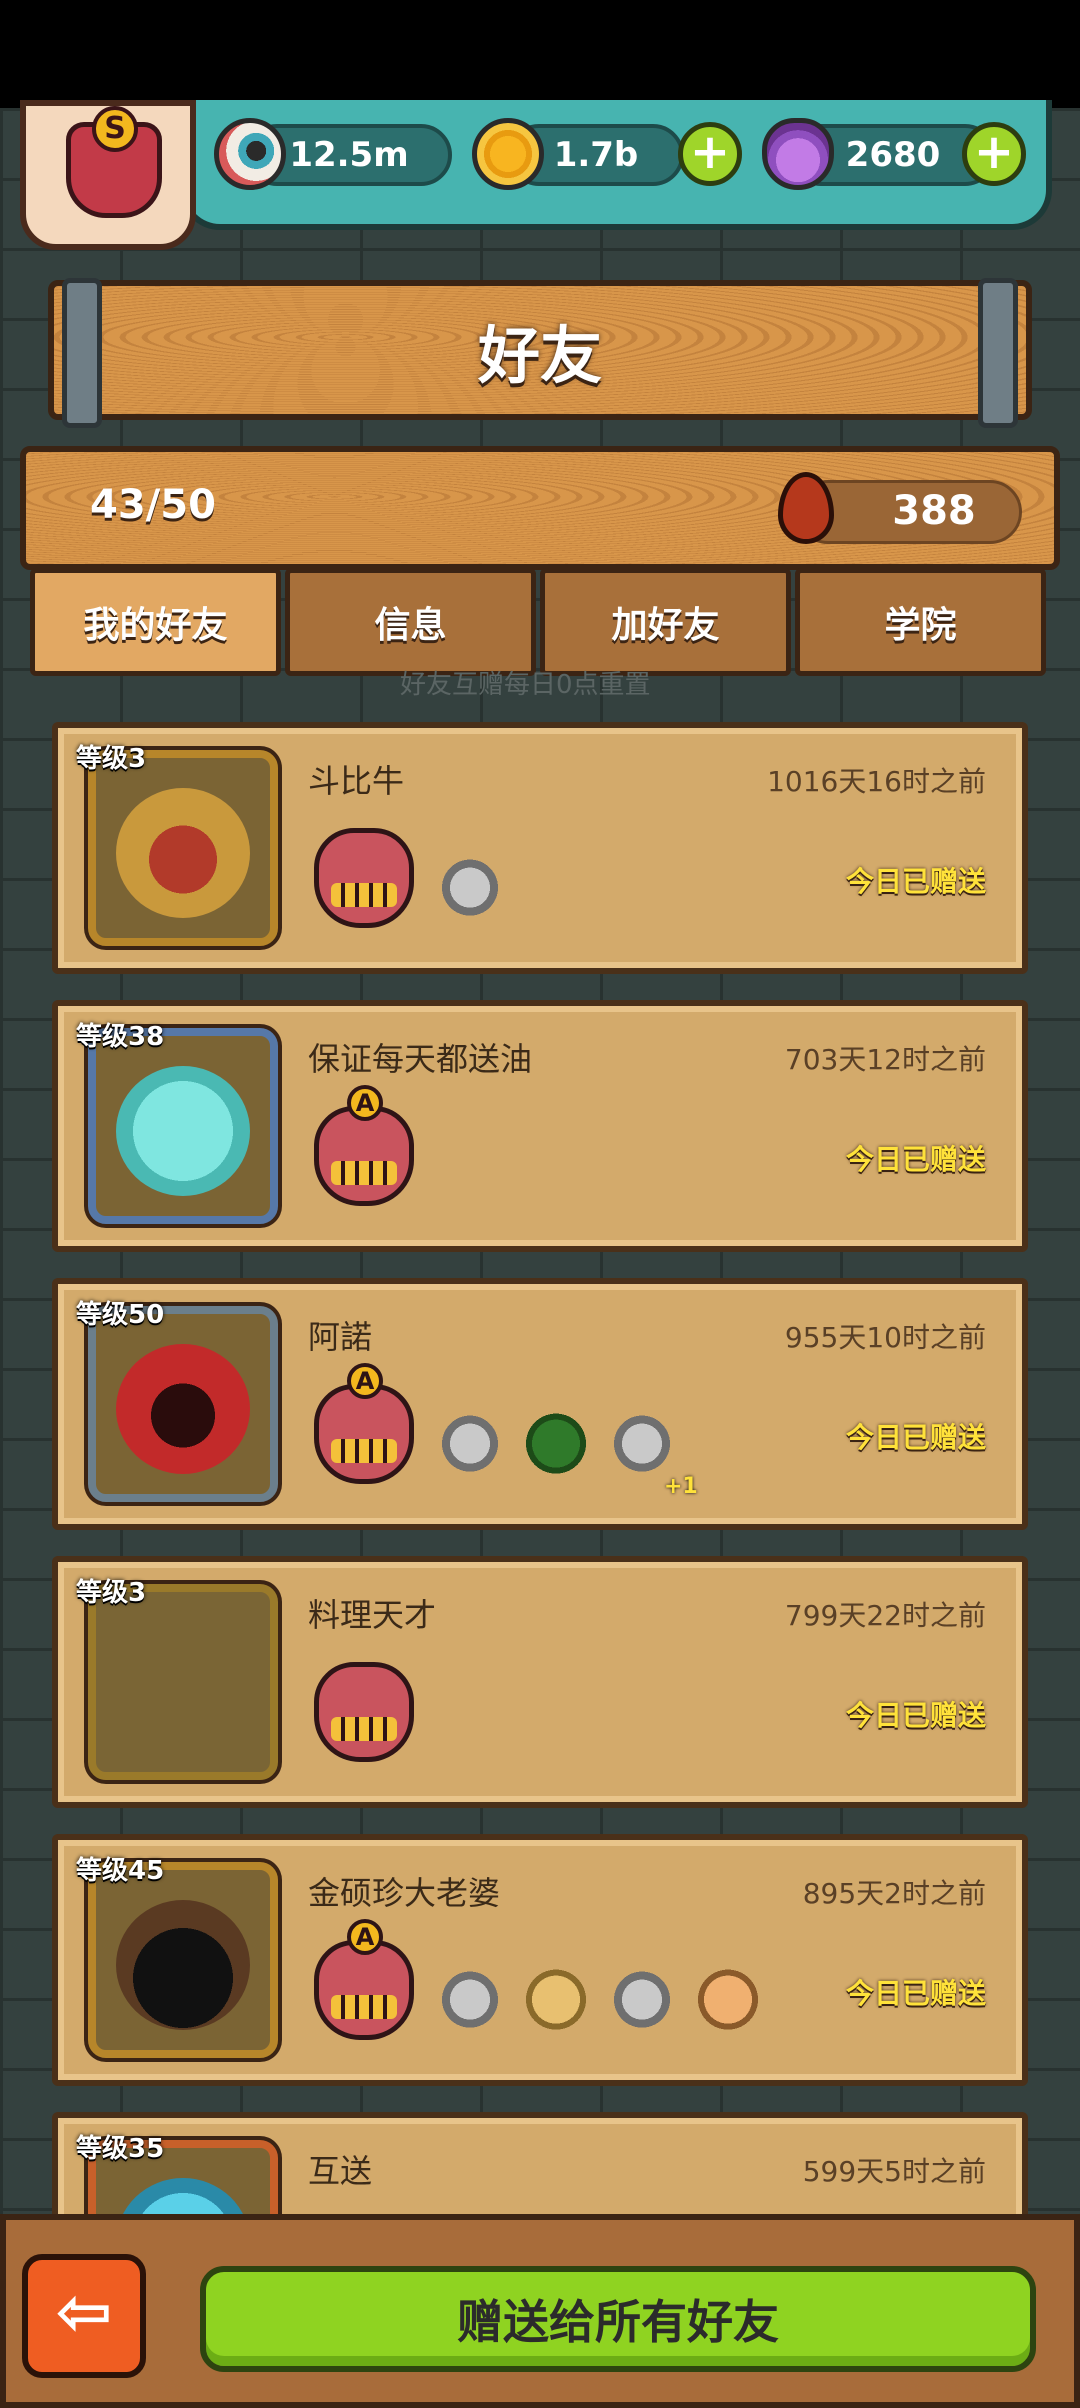  I want to click on friend-last-seen: 955天10时之前, so click(885, 1337).